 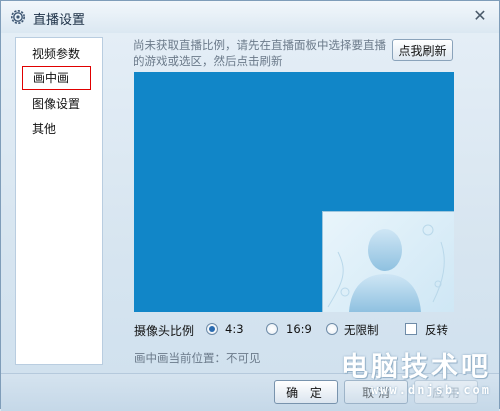 I want to click on refresh-button: 点我刷新, so click(x=422, y=50).